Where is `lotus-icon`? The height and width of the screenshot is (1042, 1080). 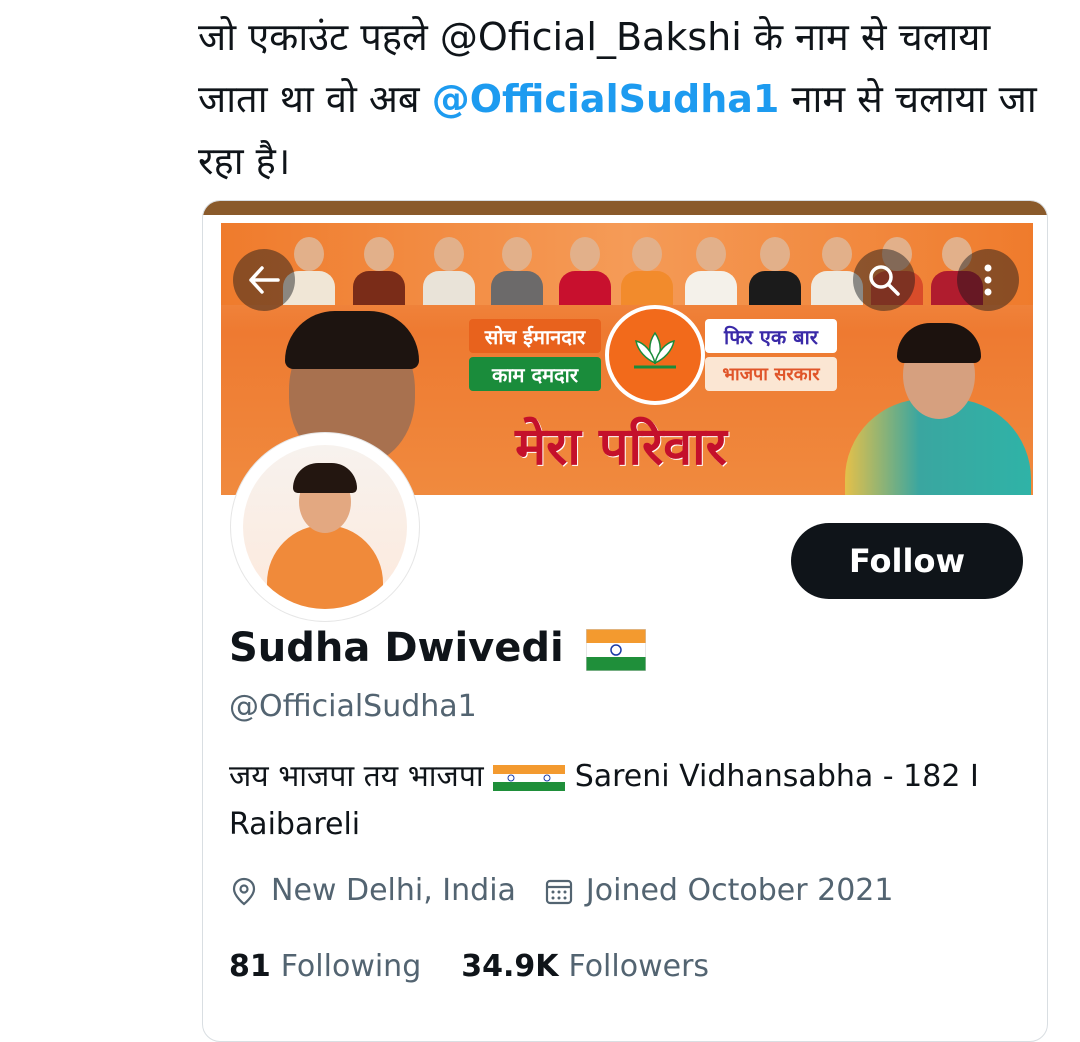
lotus-icon is located at coordinates (655, 350).